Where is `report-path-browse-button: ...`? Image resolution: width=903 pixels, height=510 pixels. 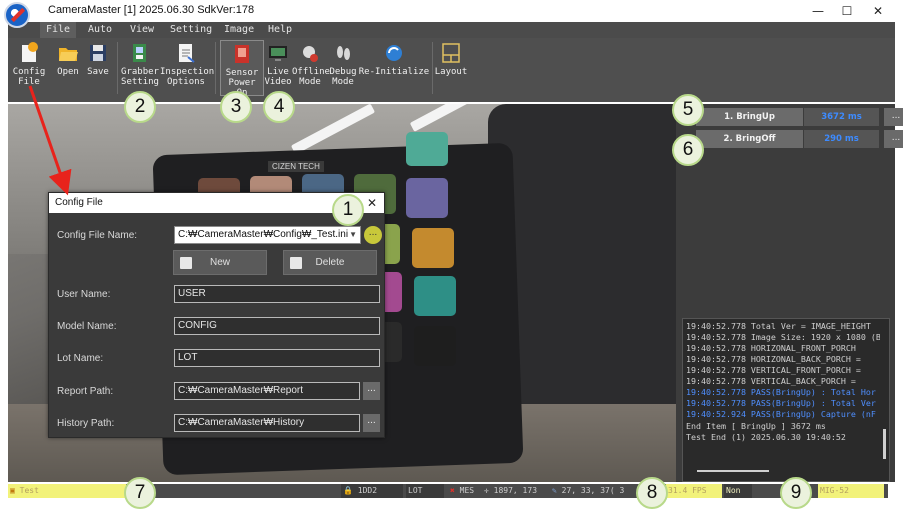 report-path-browse-button: ... is located at coordinates (371, 391).